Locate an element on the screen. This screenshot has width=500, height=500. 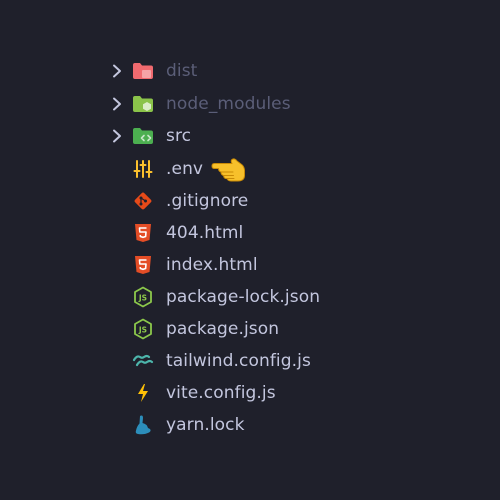
tree-item-index-html: index.html is located at coordinates (258, 265).